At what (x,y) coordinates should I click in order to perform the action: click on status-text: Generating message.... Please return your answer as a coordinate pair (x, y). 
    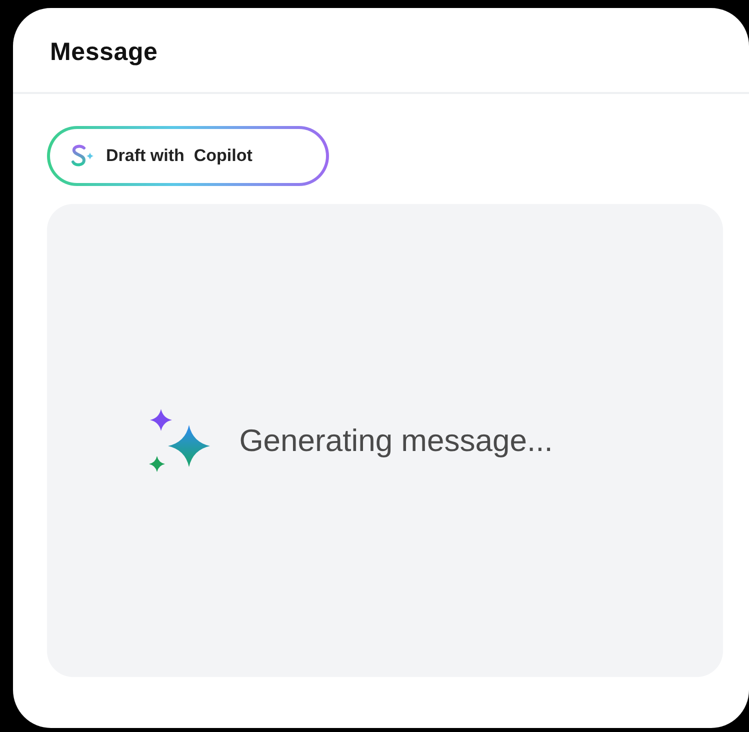
    Looking at the image, I should click on (396, 440).